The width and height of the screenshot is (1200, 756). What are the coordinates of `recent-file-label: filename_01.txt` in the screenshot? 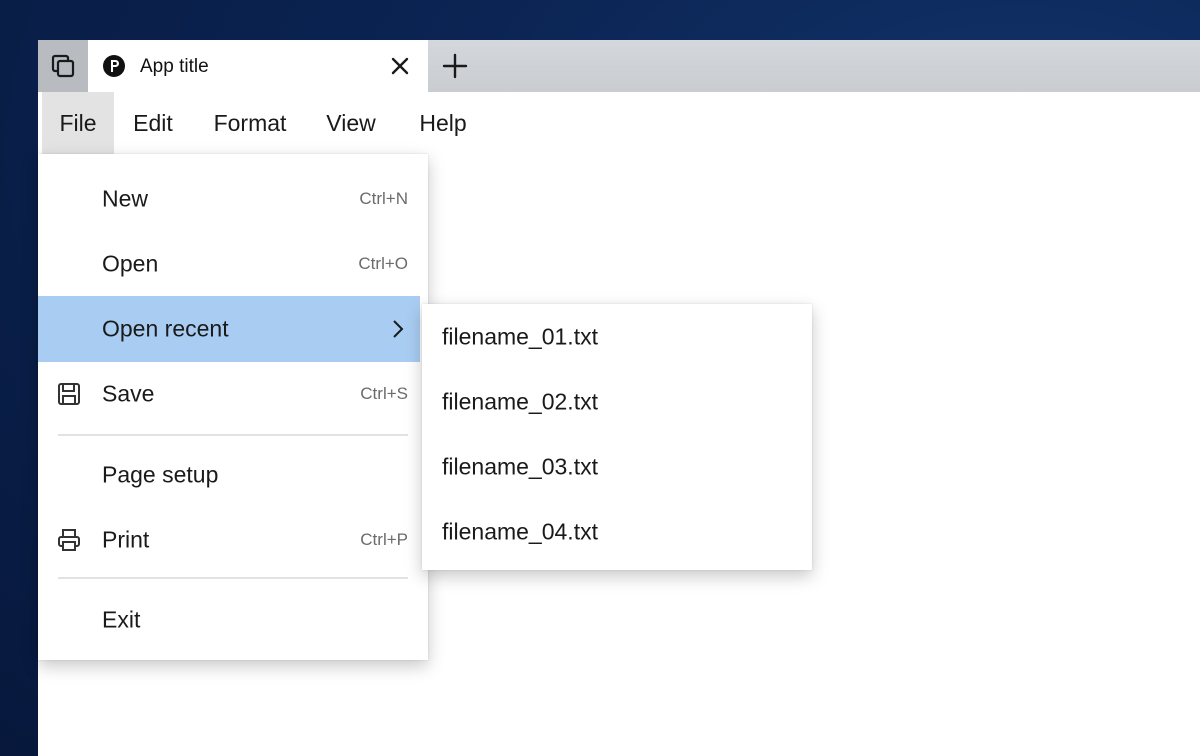 It's located at (520, 336).